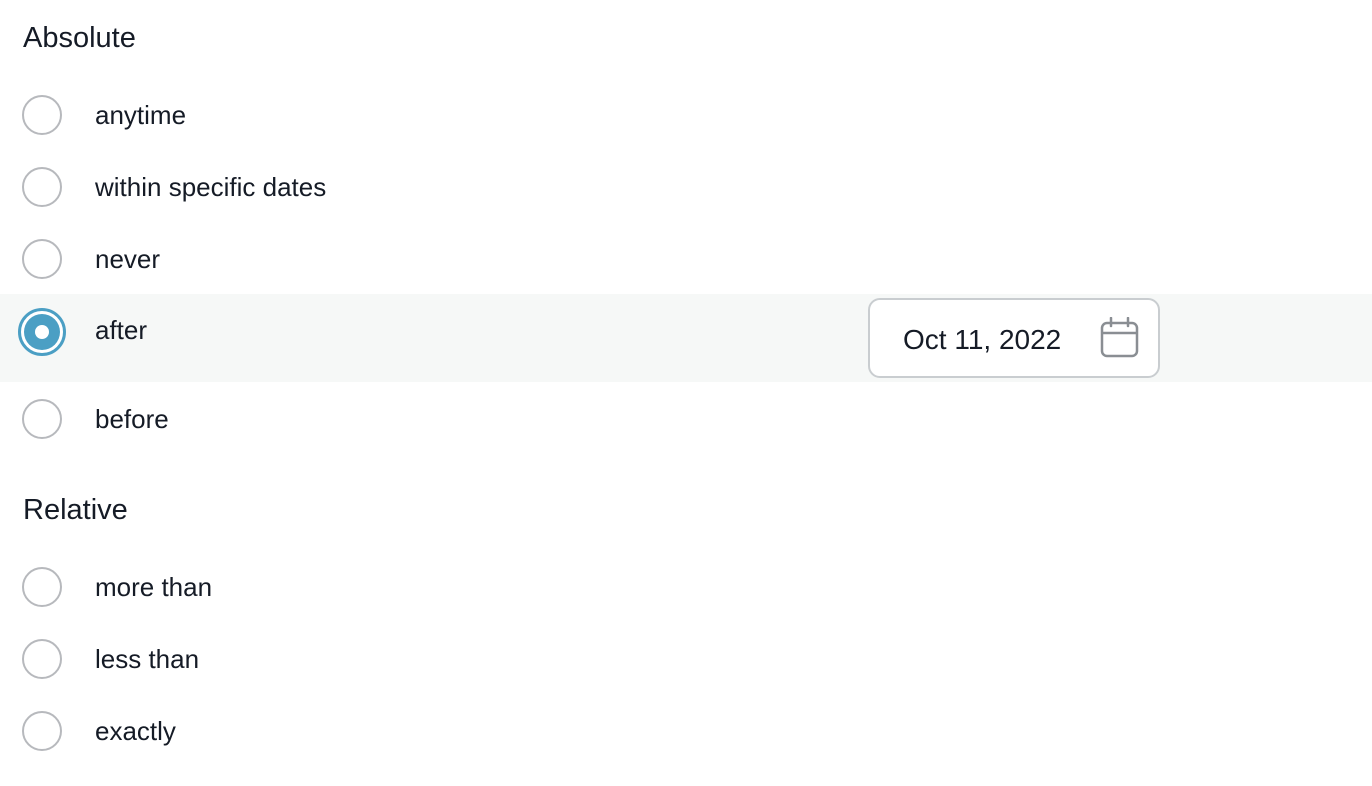  I want to click on option-more-than: more than, so click(686, 587).